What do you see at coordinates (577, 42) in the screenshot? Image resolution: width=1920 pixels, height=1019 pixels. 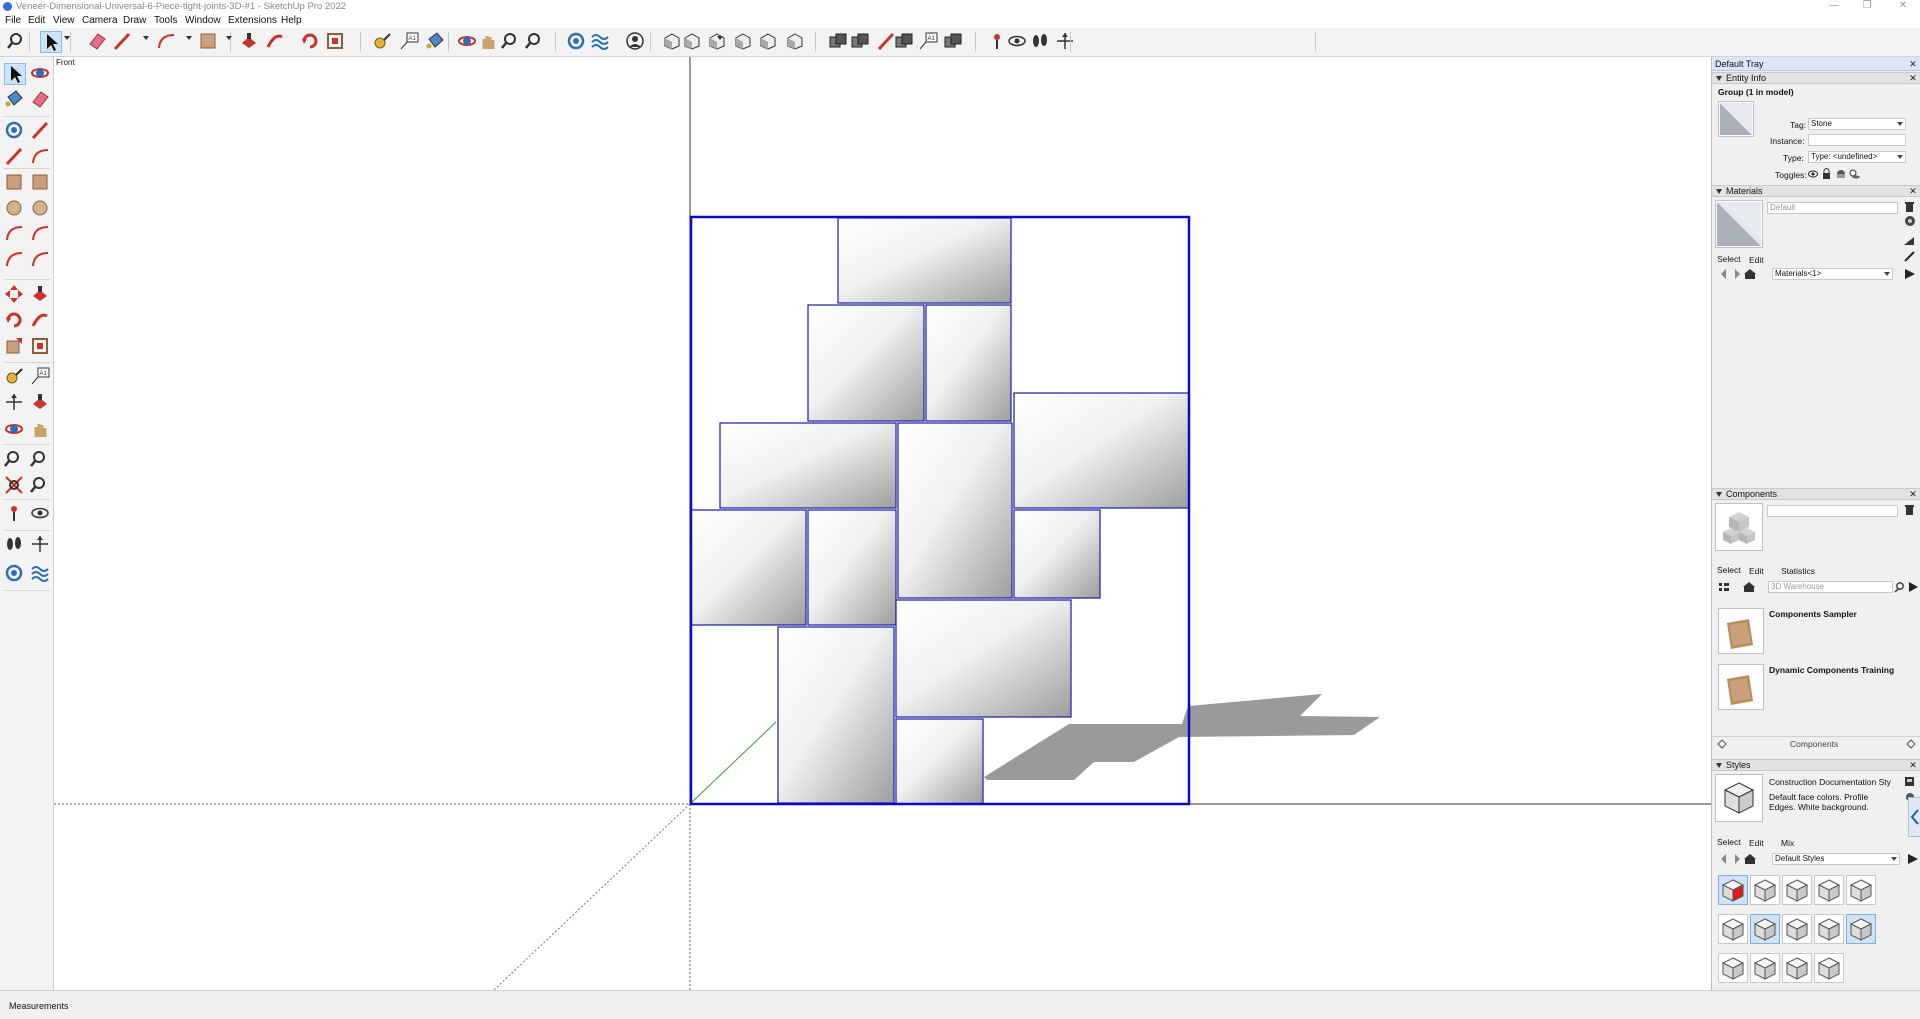 I see `section-plane-tool-button` at bounding box center [577, 42].